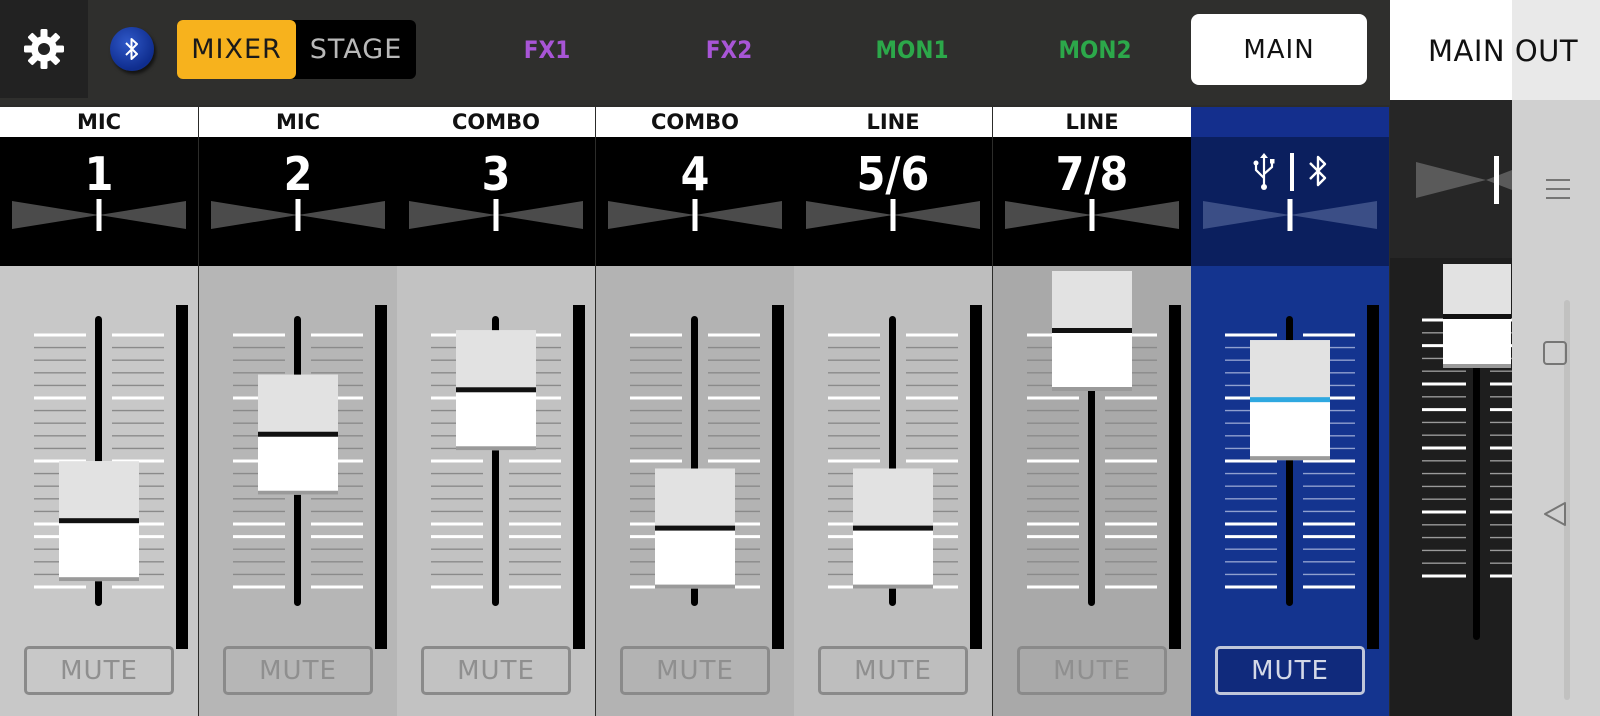 The height and width of the screenshot is (716, 1600). I want to click on channel-number: 3, so click(496, 174).